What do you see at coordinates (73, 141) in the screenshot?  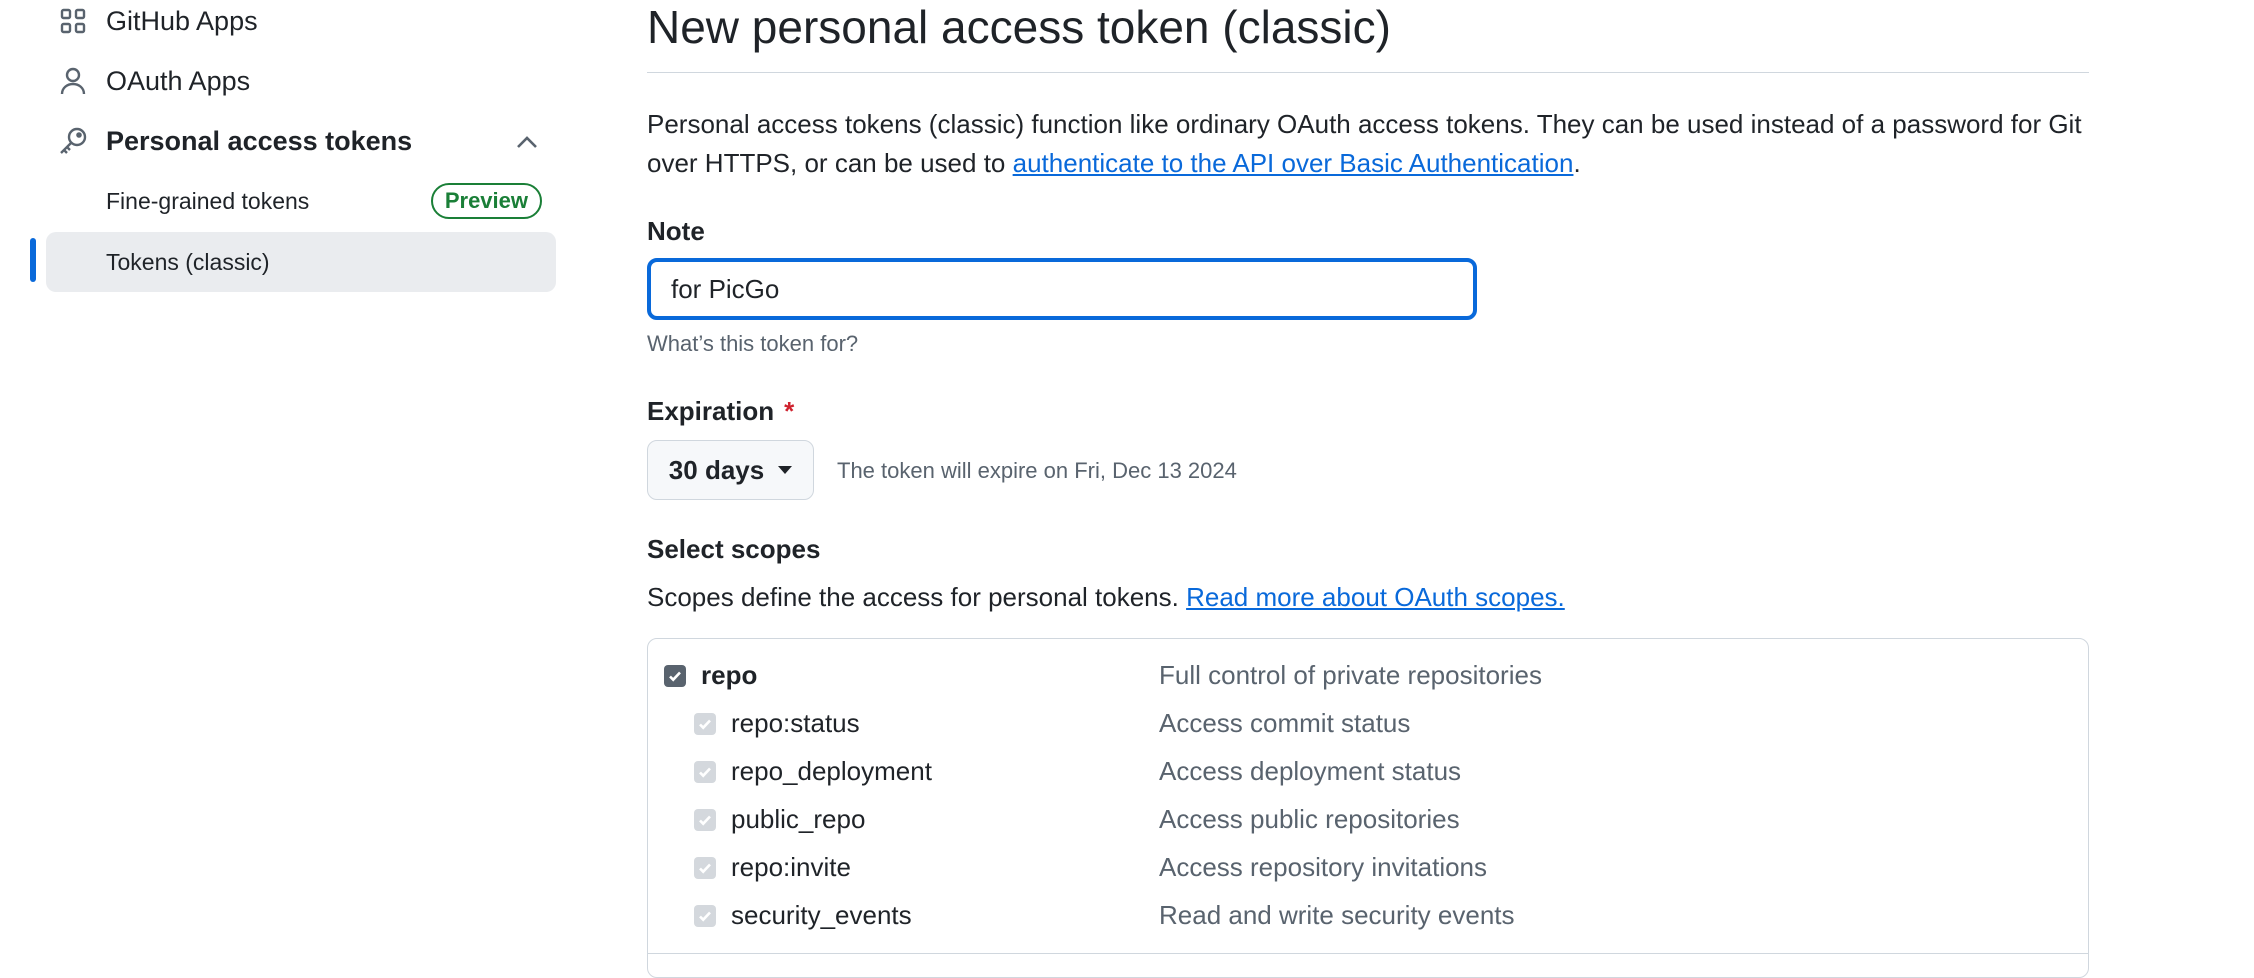 I see `key-icon` at bounding box center [73, 141].